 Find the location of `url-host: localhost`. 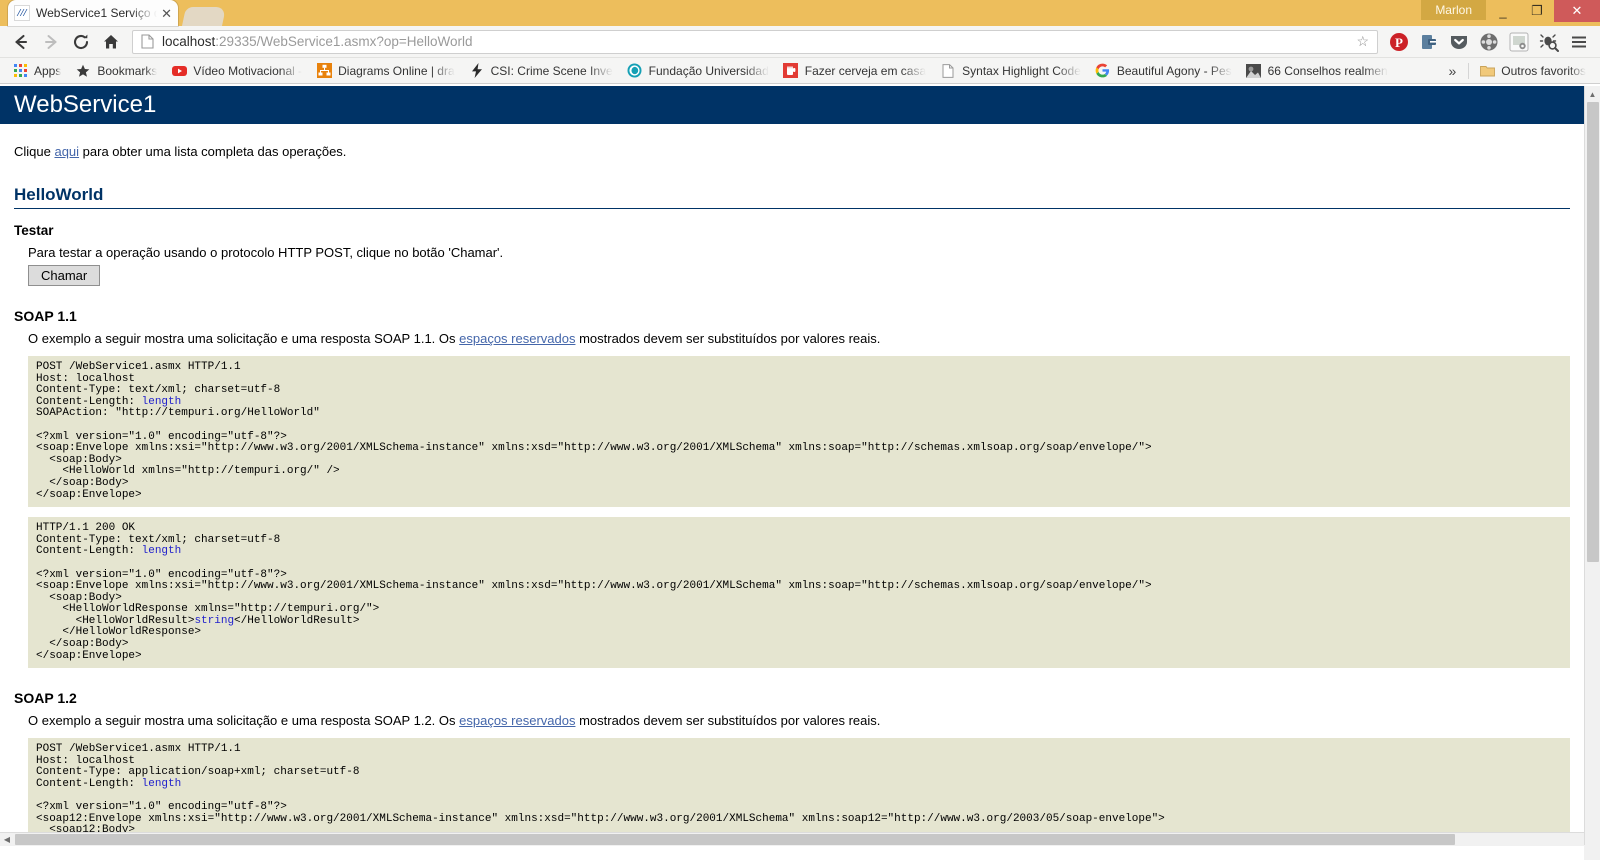

url-host: localhost is located at coordinates (189, 41).